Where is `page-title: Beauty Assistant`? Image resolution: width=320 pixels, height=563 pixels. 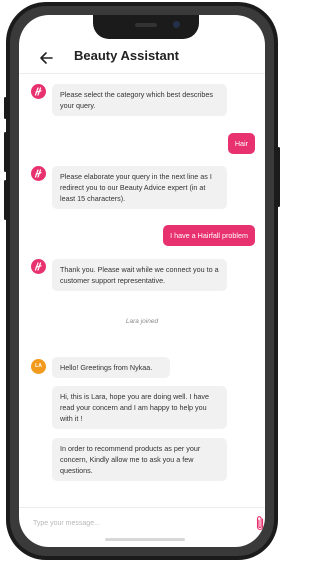
page-title: Beauty Assistant is located at coordinates (126, 55).